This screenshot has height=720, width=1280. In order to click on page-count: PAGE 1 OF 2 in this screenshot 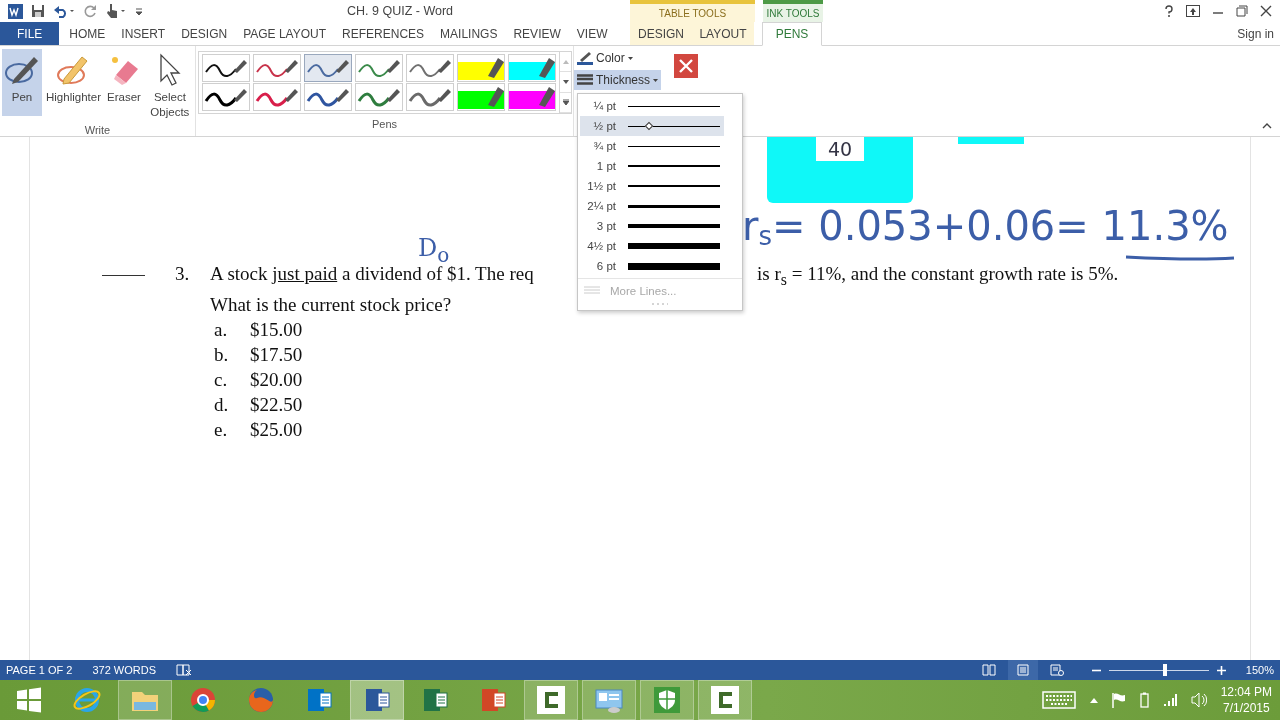, I will do `click(39, 670)`.